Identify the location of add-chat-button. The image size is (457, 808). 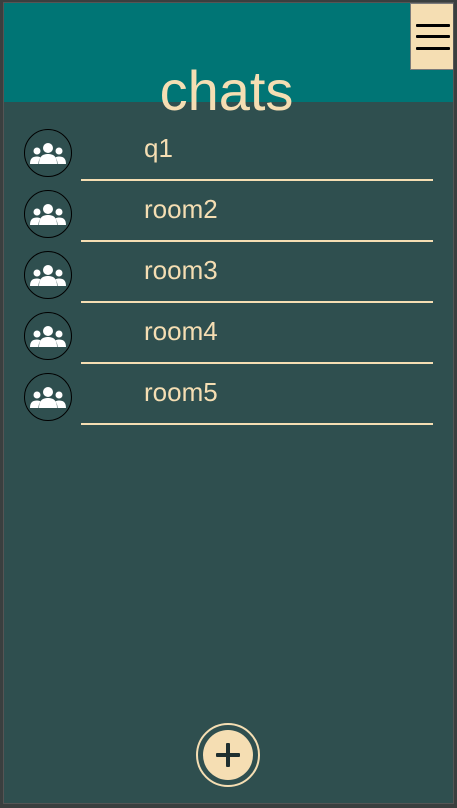
(228, 755).